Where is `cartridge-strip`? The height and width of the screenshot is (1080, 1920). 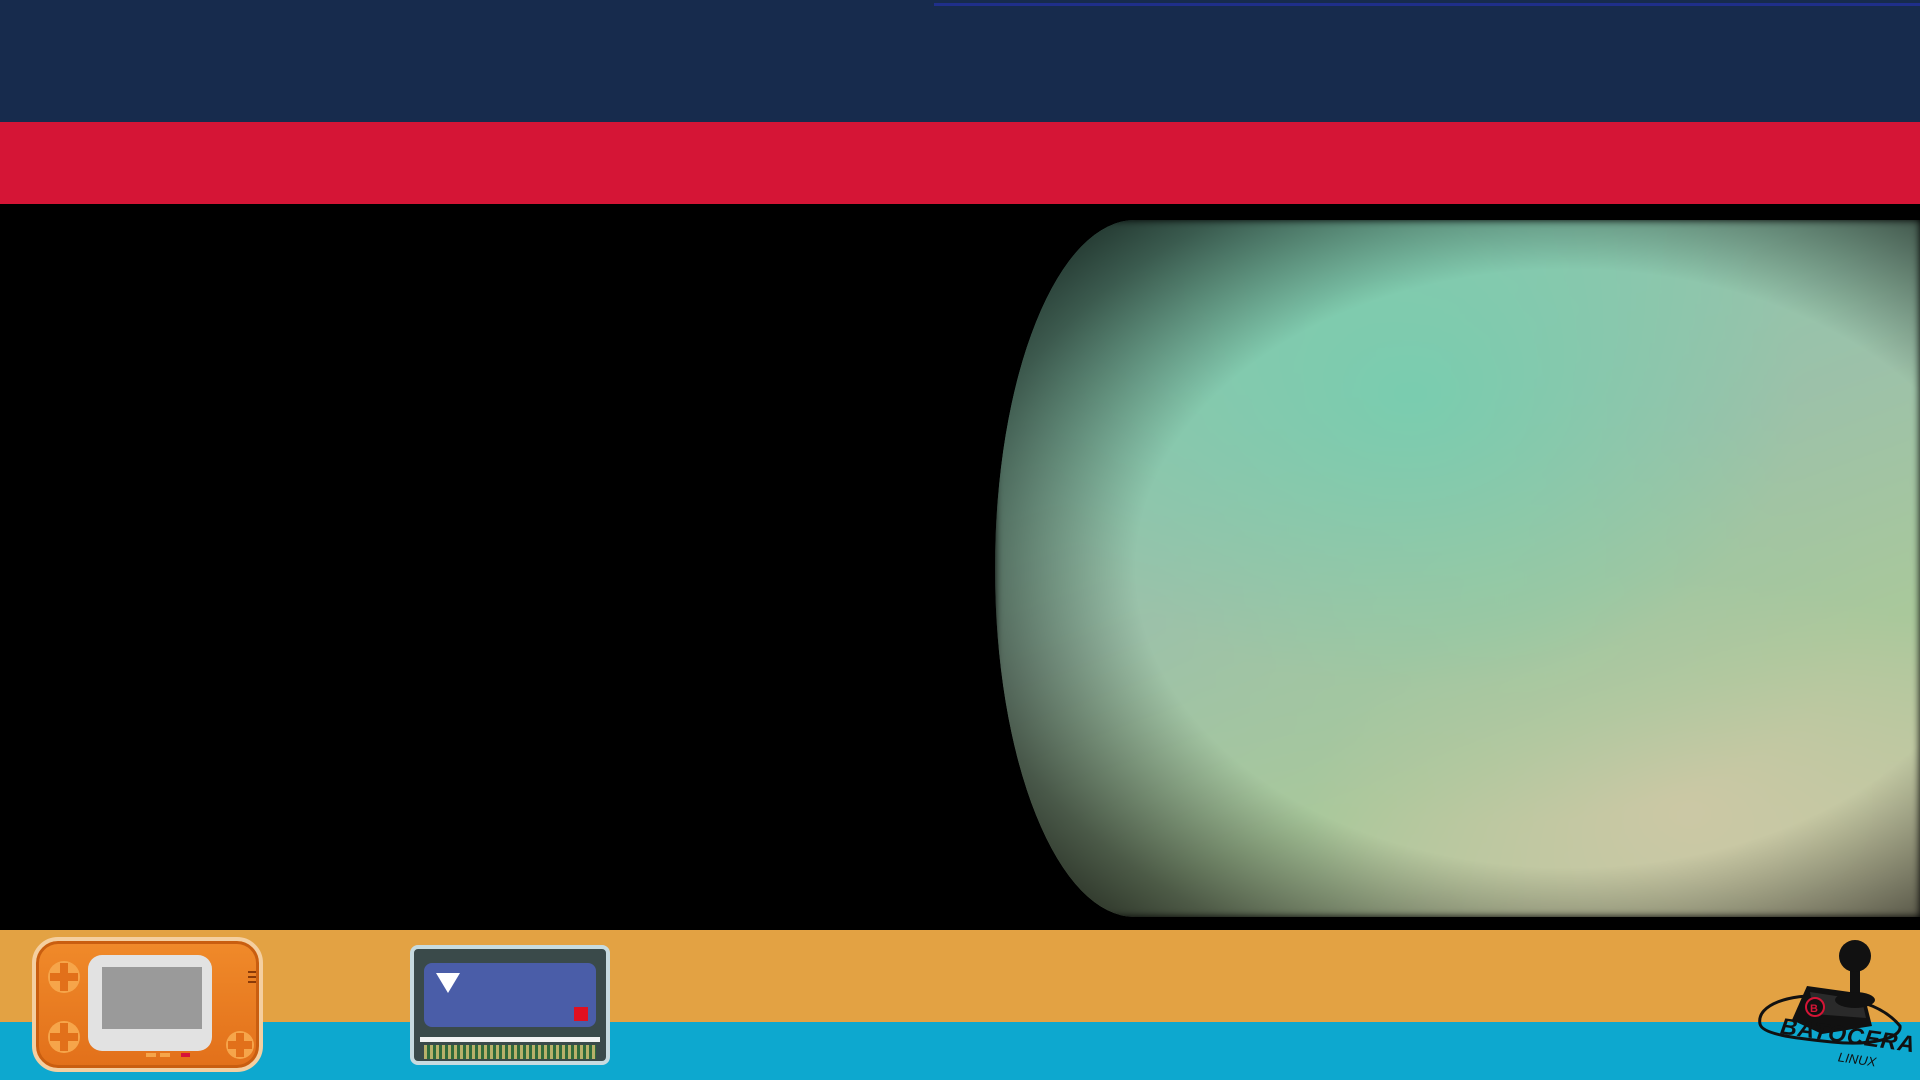 cartridge-strip is located at coordinates (510, 1039).